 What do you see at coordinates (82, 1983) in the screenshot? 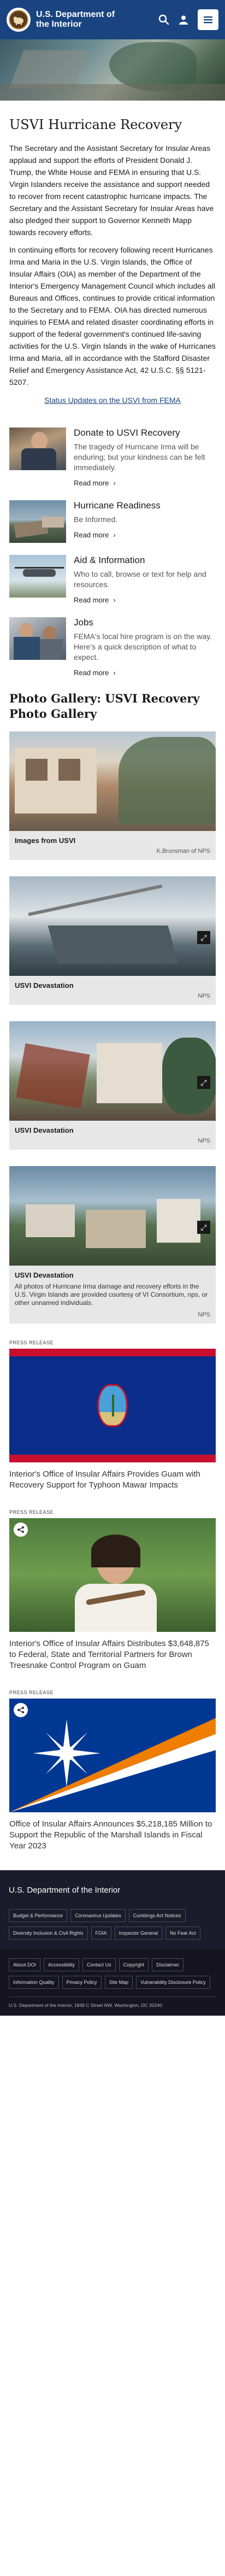
I see `footer-link: Privacy Policy` at bounding box center [82, 1983].